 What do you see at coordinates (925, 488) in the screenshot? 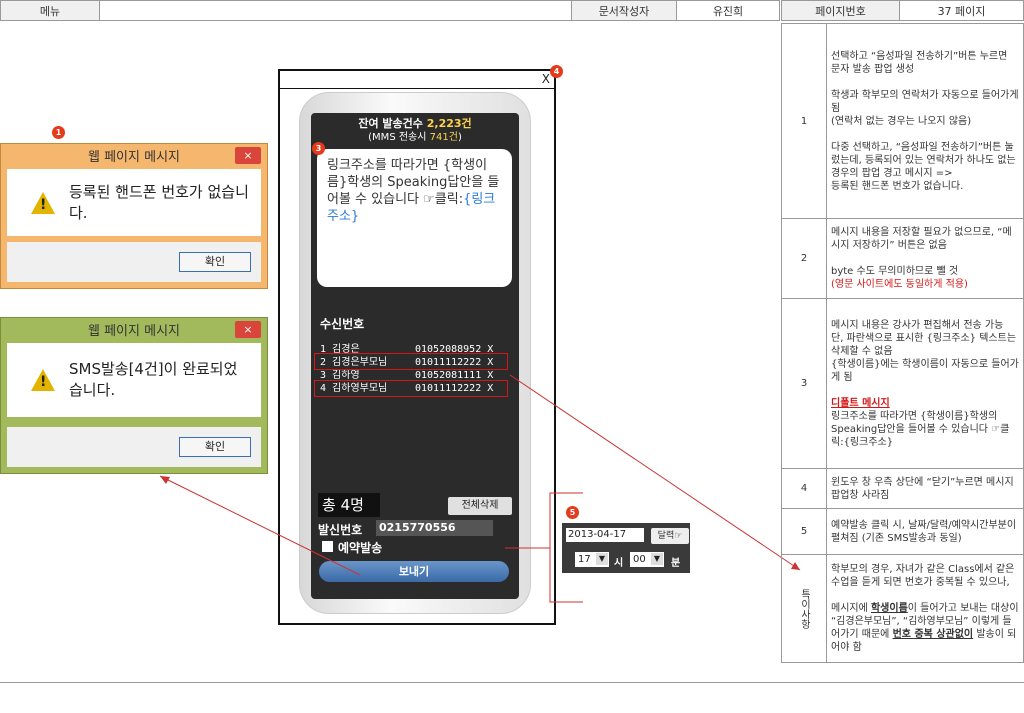
I see `note-content: 윈도우 창 우측 상단에 “닫기”누르면 메시지 팝업창 사라짐` at bounding box center [925, 488].